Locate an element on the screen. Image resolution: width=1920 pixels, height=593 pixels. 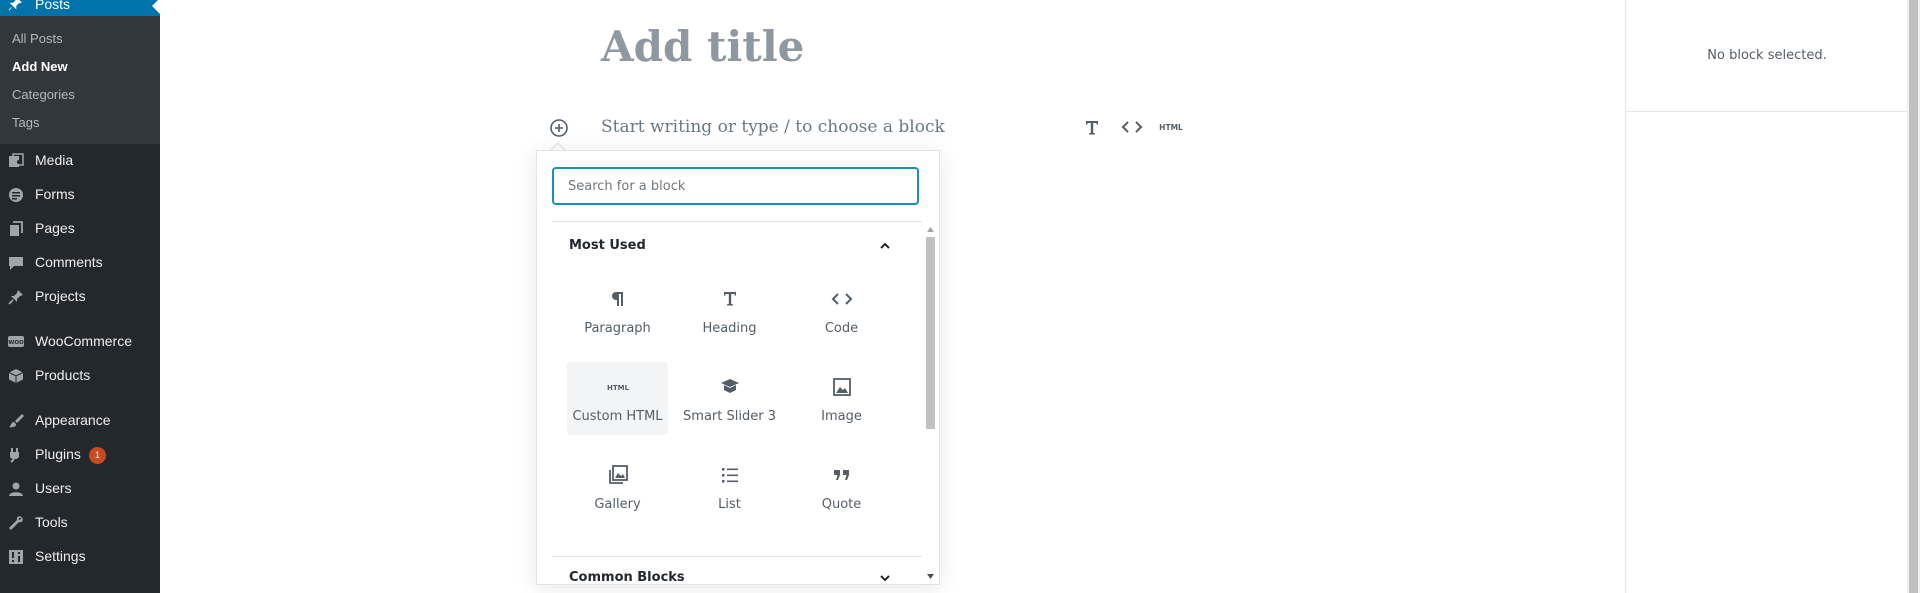
sidebar-item-woocommerce: WOO WooCommerce is located at coordinates (80, 342).